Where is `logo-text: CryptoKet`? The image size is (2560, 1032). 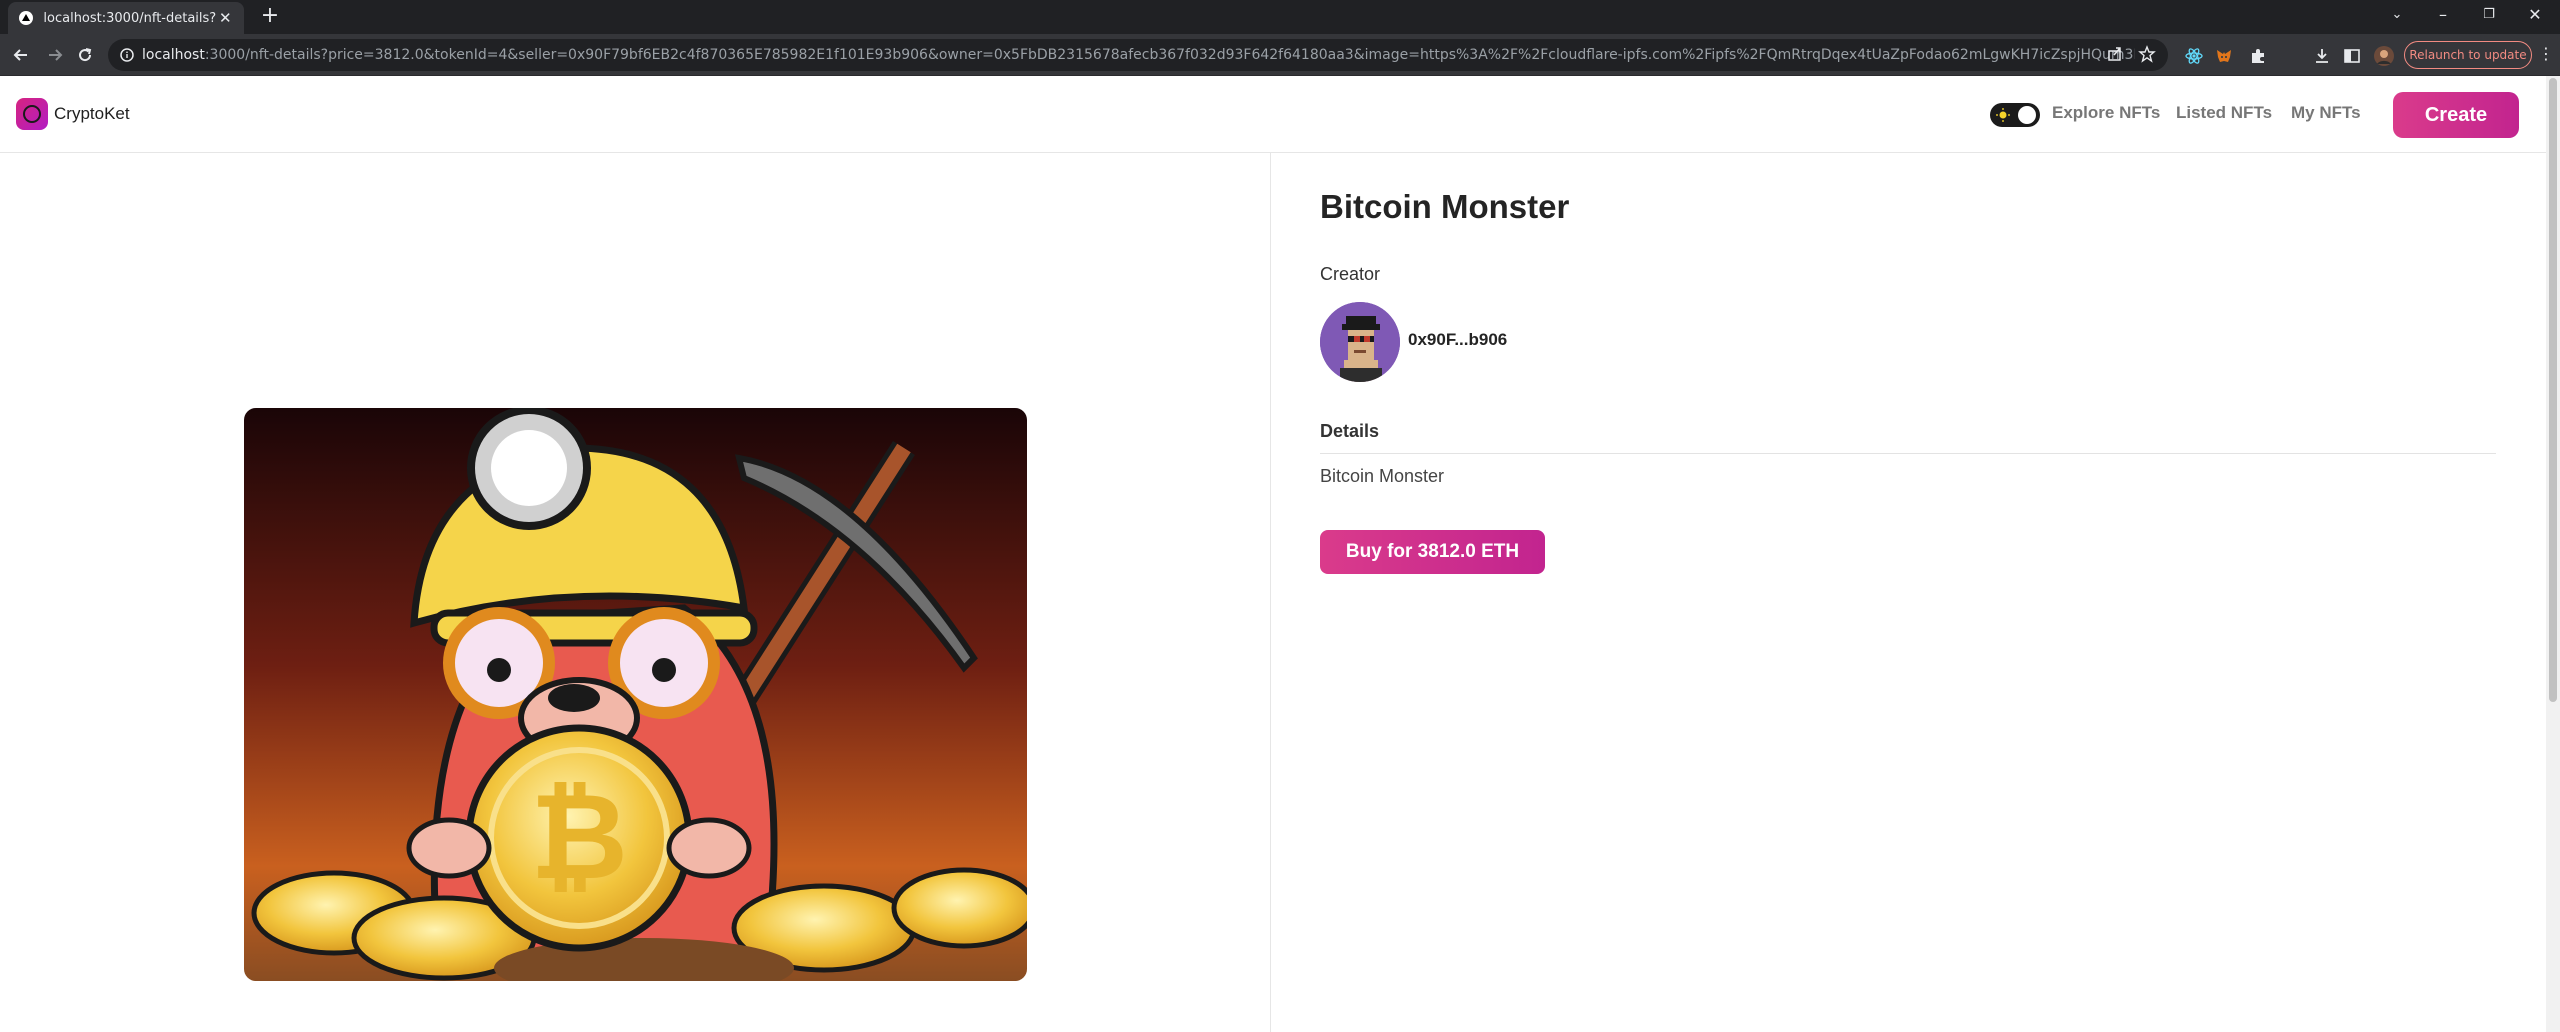 logo-text: CryptoKet is located at coordinates (92, 113).